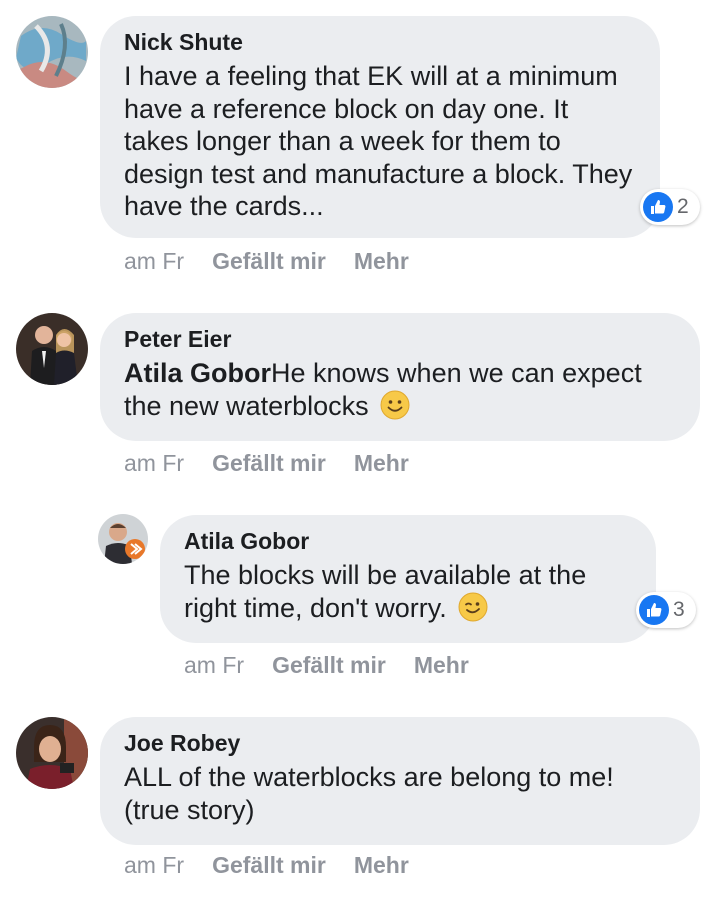 The width and height of the screenshot is (720, 905). Describe the element at coordinates (197, 373) in the screenshot. I see `mention-link: Atila Gobor` at that location.